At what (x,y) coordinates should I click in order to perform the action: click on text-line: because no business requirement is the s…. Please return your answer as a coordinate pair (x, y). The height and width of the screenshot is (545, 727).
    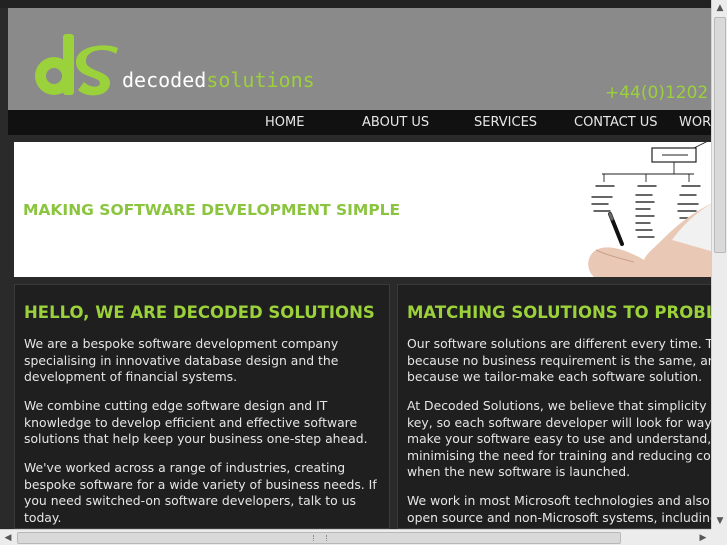
    Looking at the image, I should click on (559, 360).